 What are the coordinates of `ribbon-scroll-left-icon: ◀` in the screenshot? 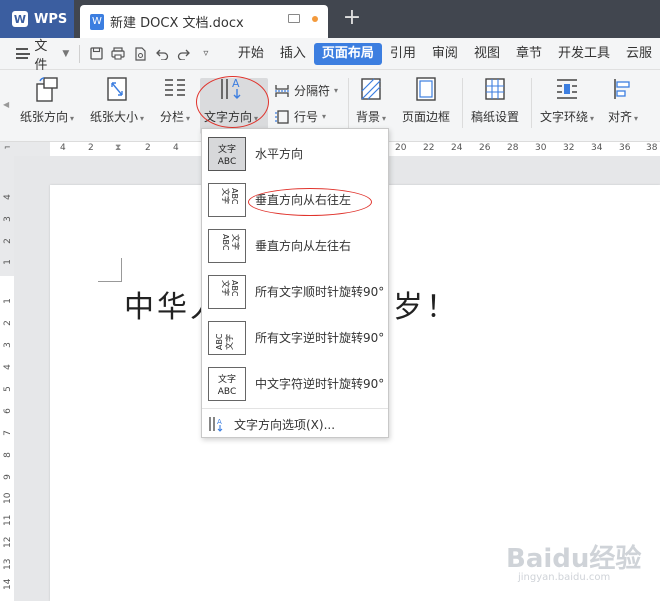 It's located at (6, 104).